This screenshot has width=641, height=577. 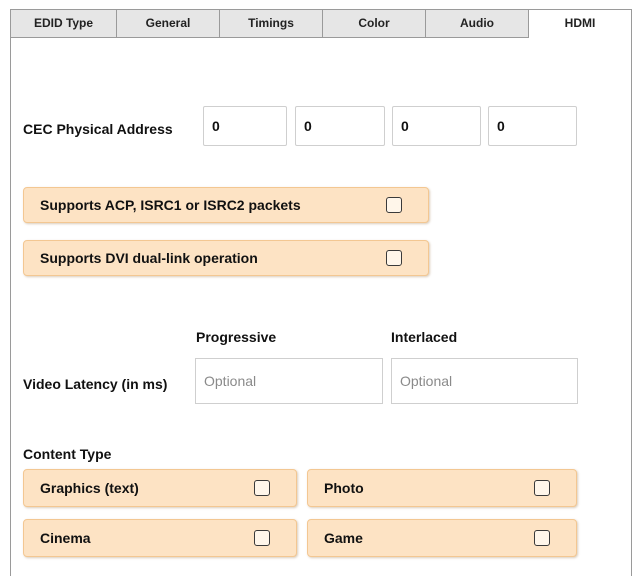 I want to click on progressive-latency-input, so click(x=289, y=381).